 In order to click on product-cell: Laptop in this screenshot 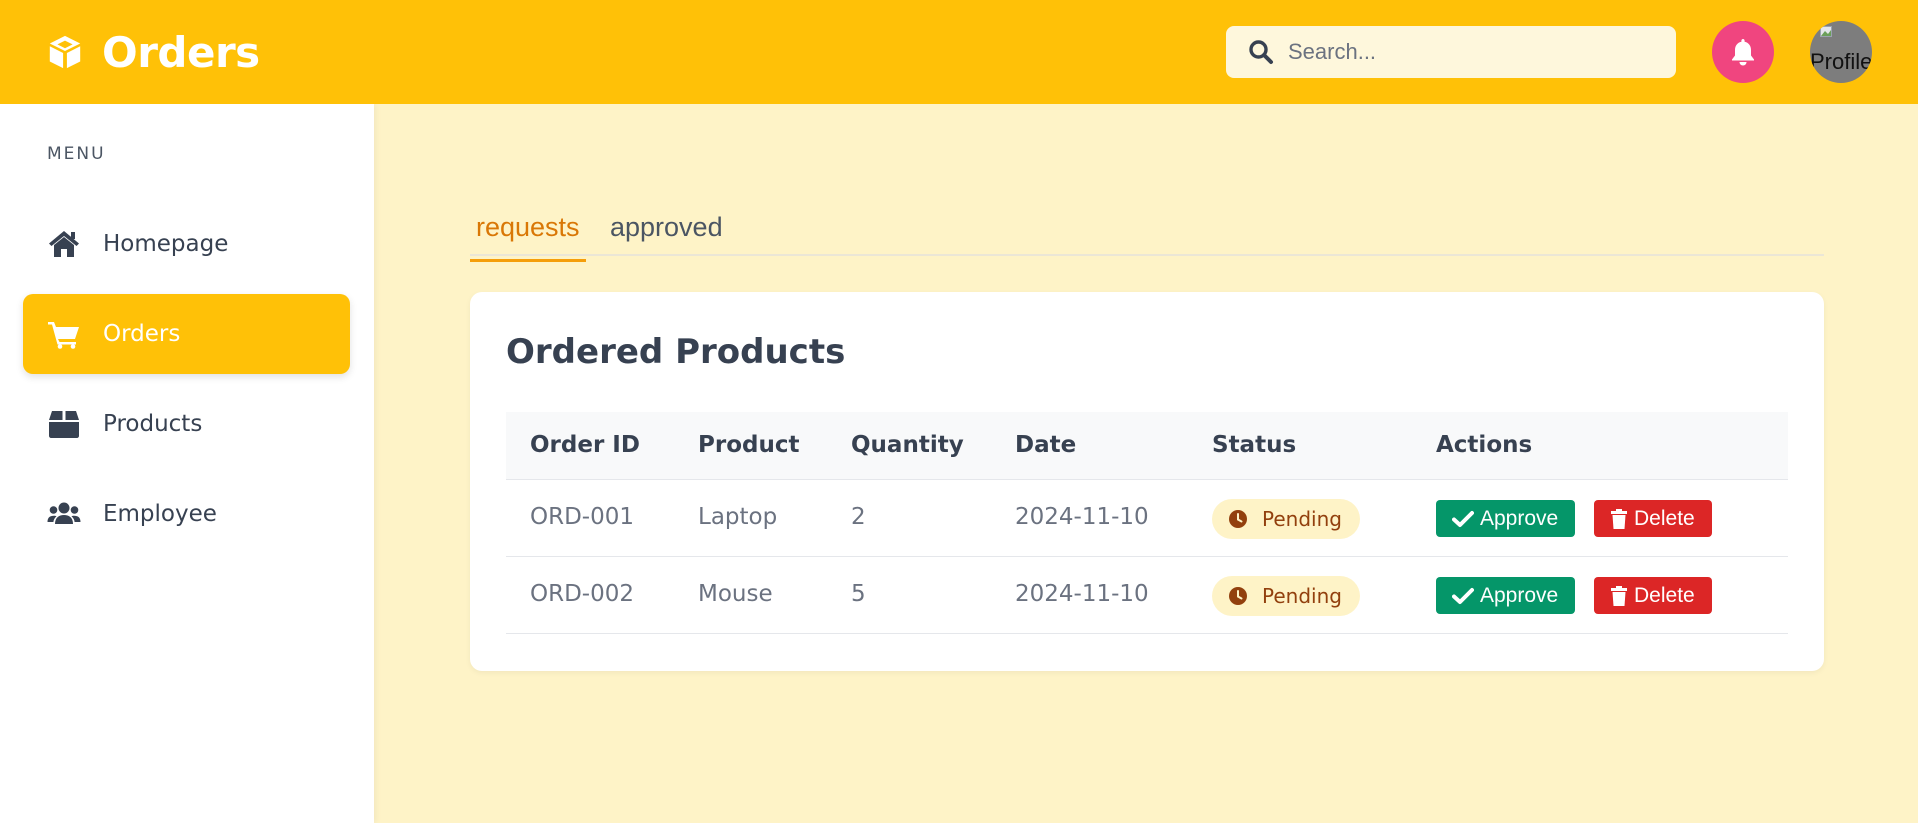, I will do `click(738, 517)`.